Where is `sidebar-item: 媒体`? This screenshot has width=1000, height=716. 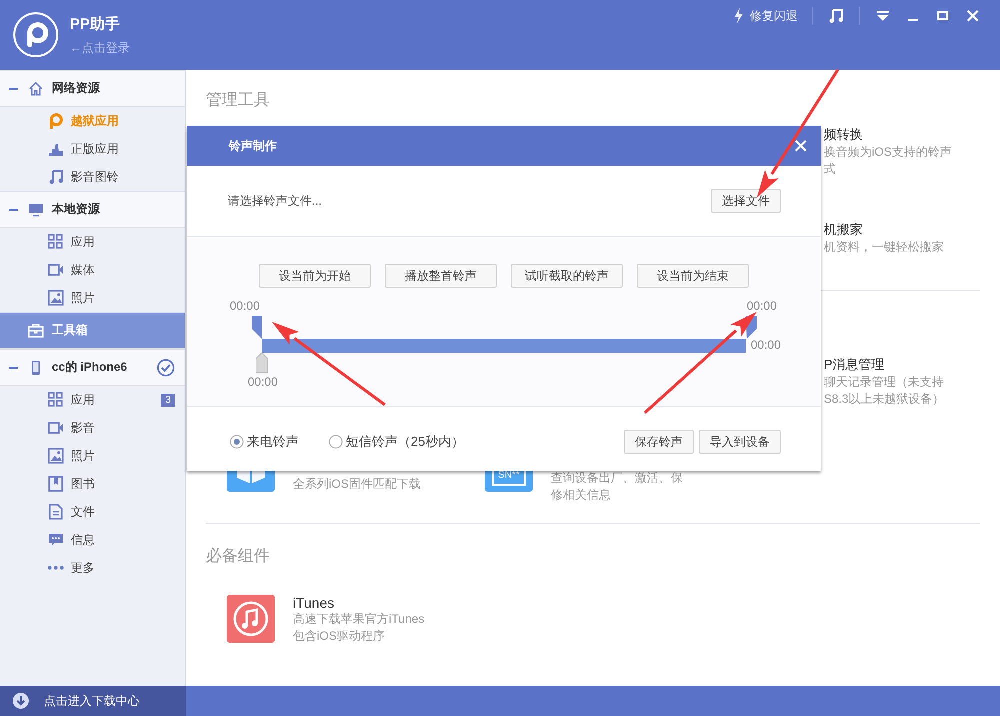 sidebar-item: 媒体 is located at coordinates (92, 270).